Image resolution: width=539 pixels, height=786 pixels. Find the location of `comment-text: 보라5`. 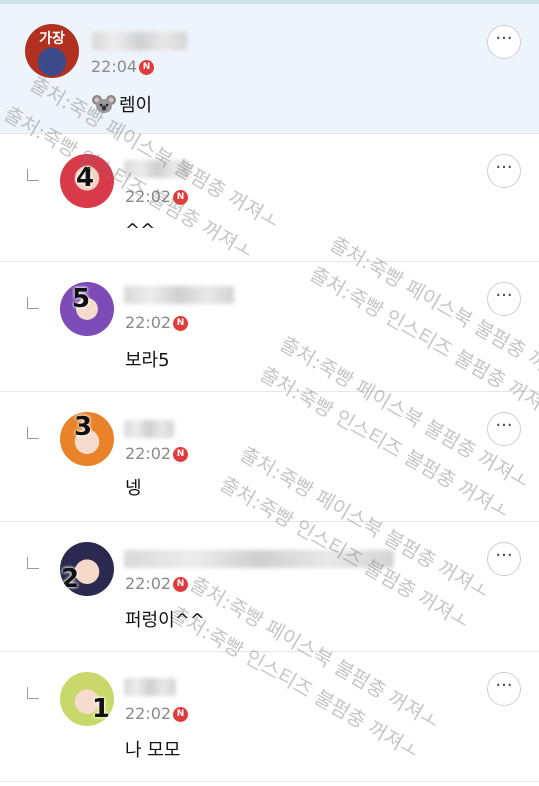

comment-text: 보라5 is located at coordinates (147, 360).